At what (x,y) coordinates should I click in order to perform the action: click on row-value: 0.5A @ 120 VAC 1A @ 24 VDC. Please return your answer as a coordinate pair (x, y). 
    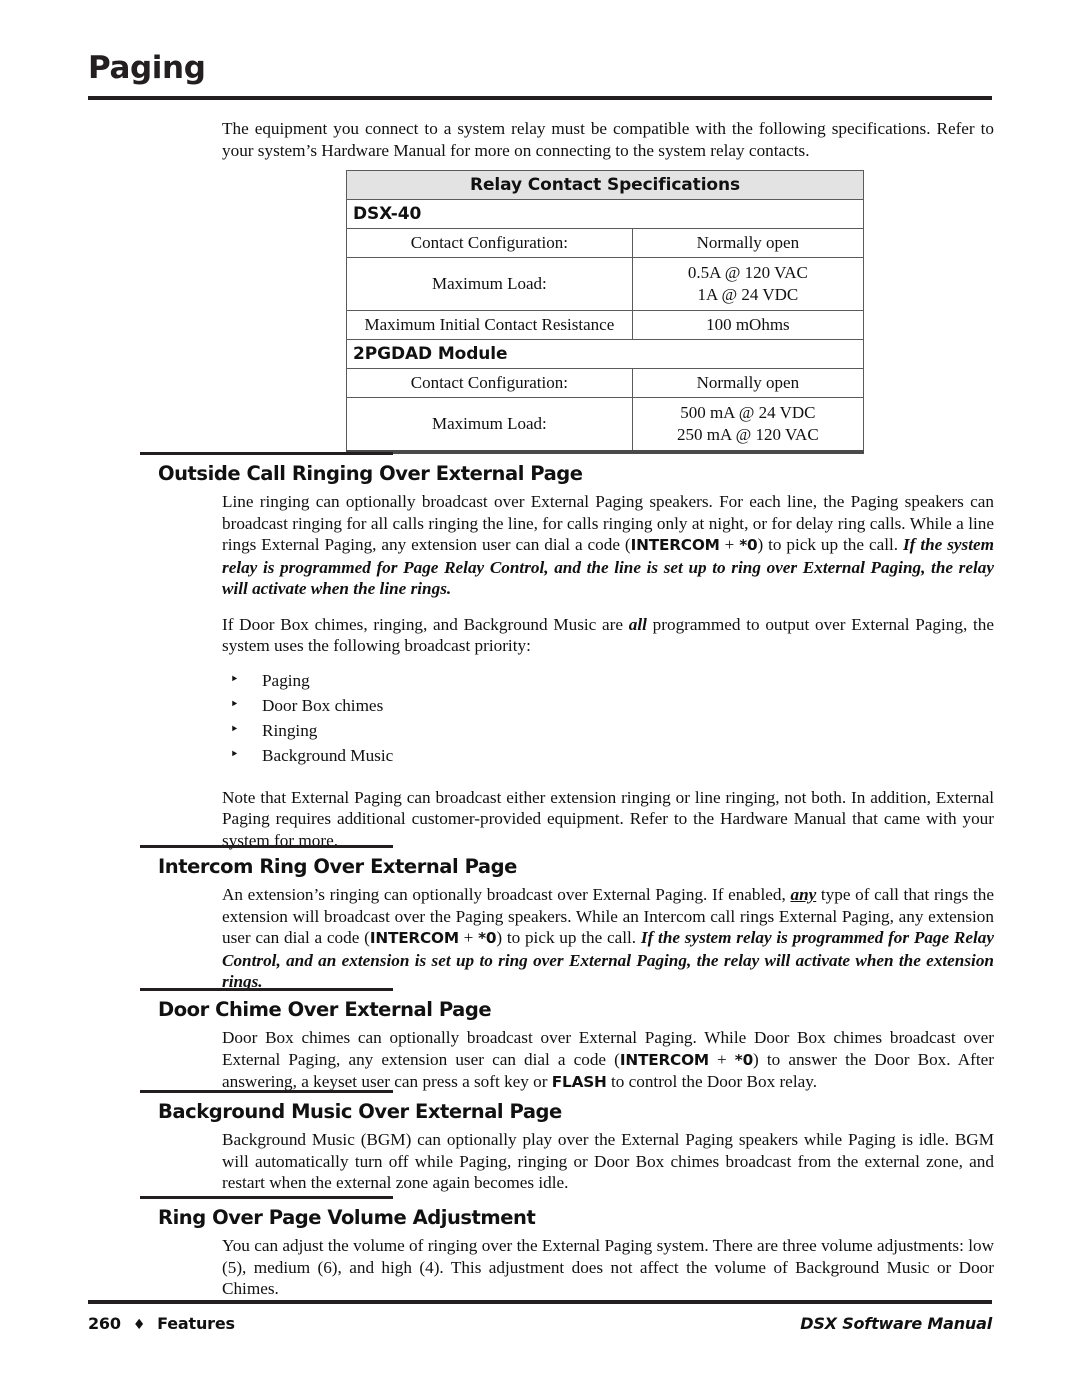
    Looking at the image, I should click on (748, 284).